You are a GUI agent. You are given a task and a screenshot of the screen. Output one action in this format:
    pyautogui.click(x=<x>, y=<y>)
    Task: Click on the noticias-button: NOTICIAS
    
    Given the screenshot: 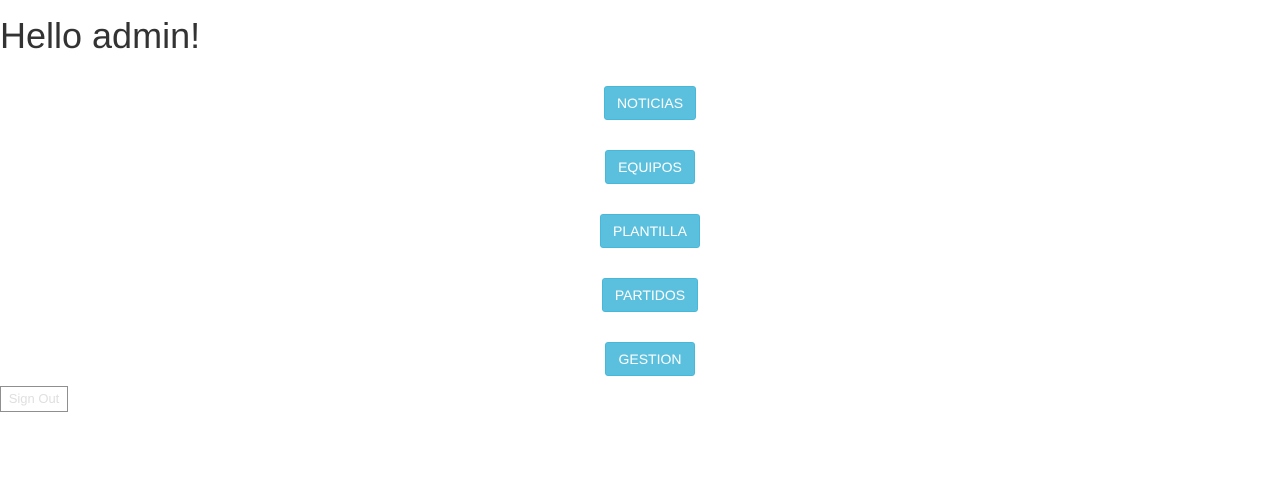 What is the action you would take?
    pyautogui.click(x=650, y=103)
    